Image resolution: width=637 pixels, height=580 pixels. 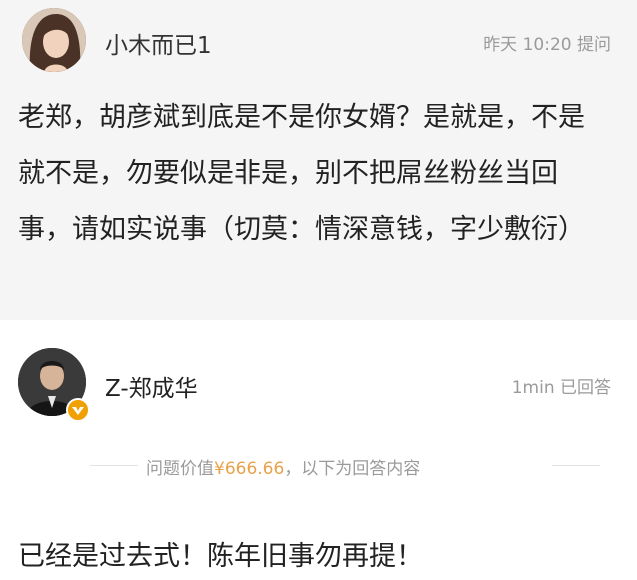 What do you see at coordinates (352, 469) in the screenshot?
I see `question-value-suffix: ，以下为回答内容` at bounding box center [352, 469].